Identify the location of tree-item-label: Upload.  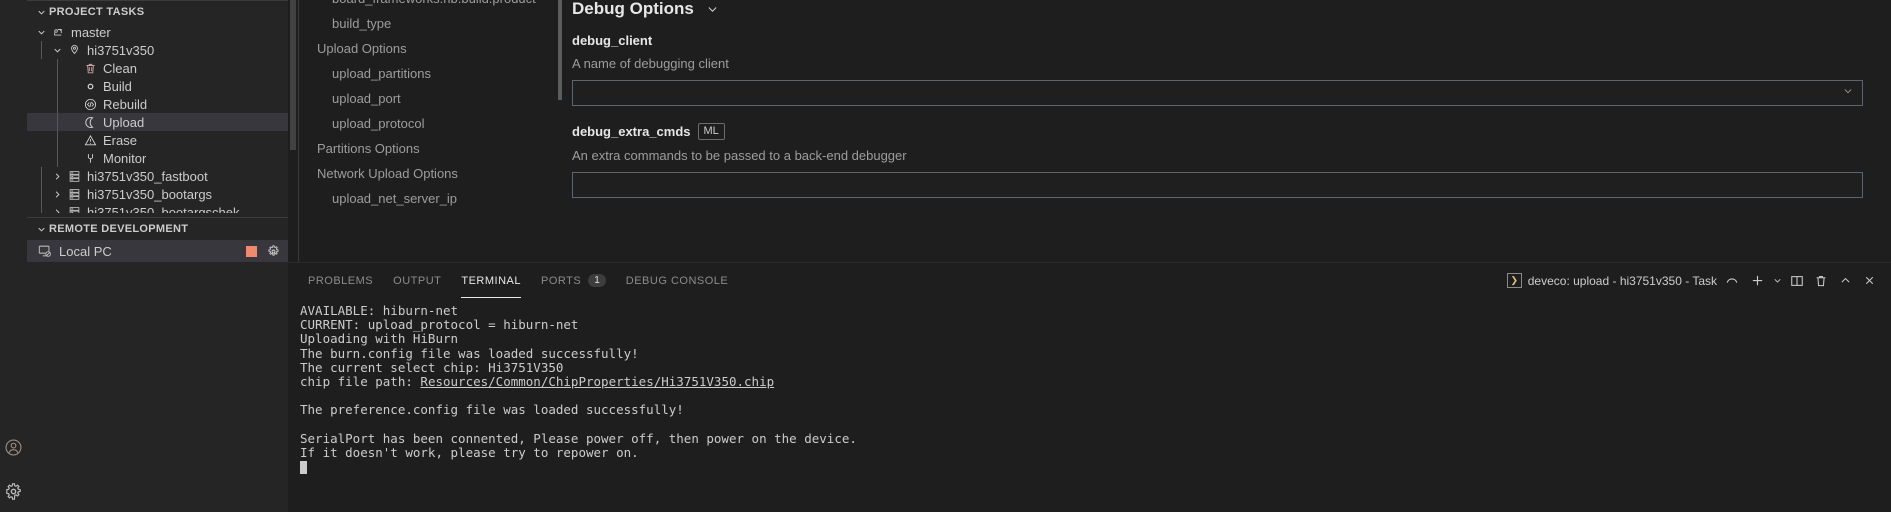
(124, 122).